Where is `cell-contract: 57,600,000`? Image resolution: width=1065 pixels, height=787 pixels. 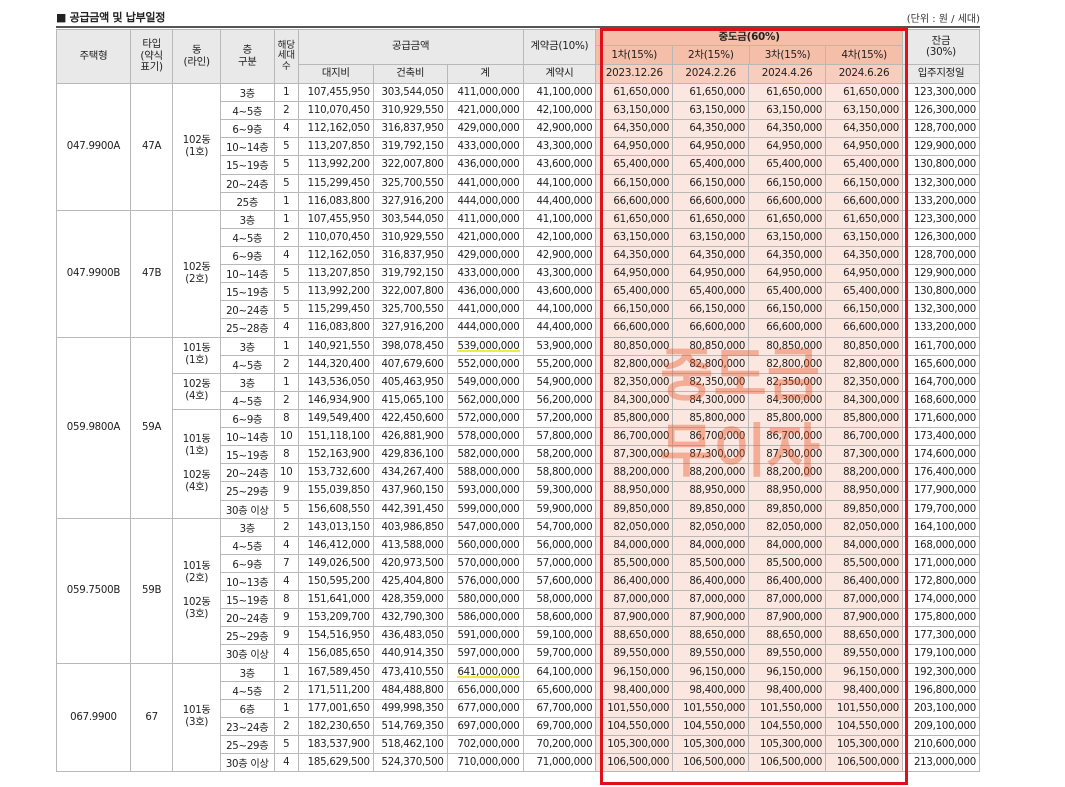 cell-contract: 57,600,000 is located at coordinates (559, 581).